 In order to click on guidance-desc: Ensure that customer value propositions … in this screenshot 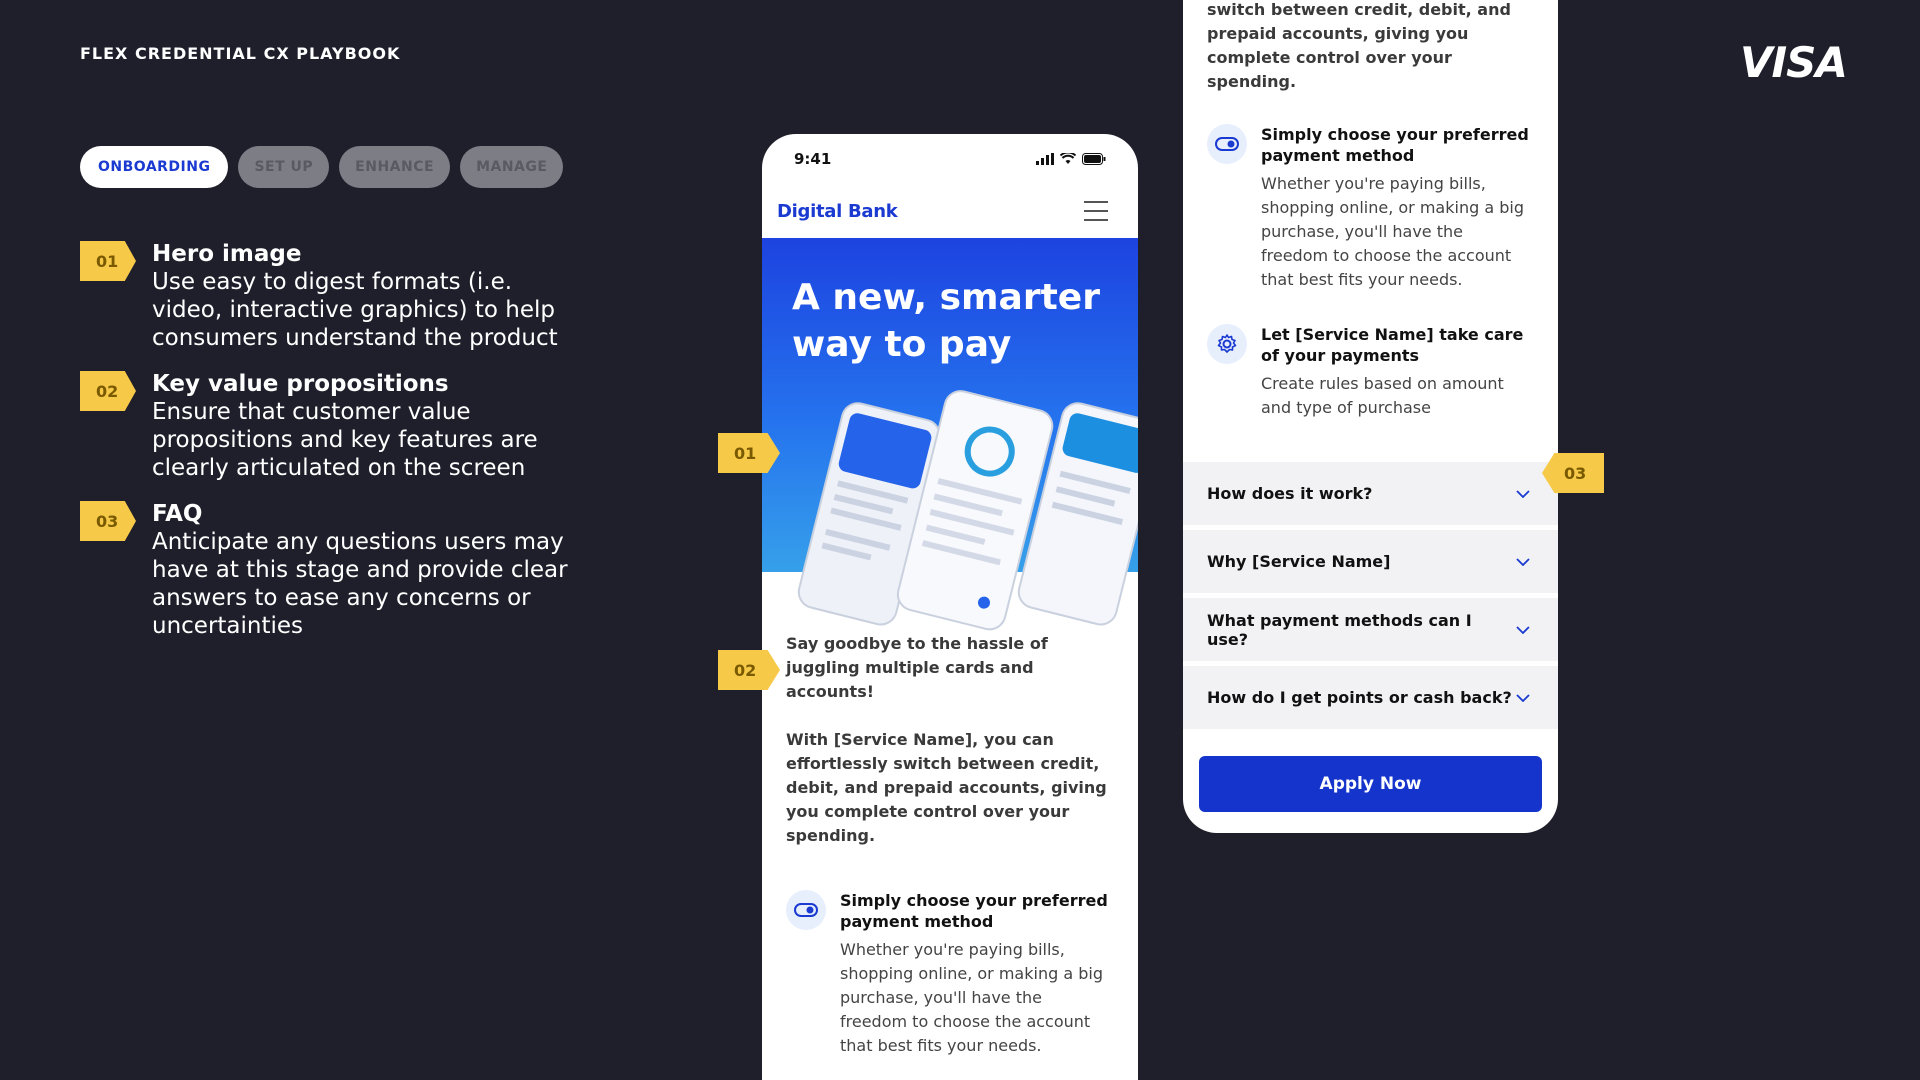, I will do `click(345, 440)`.